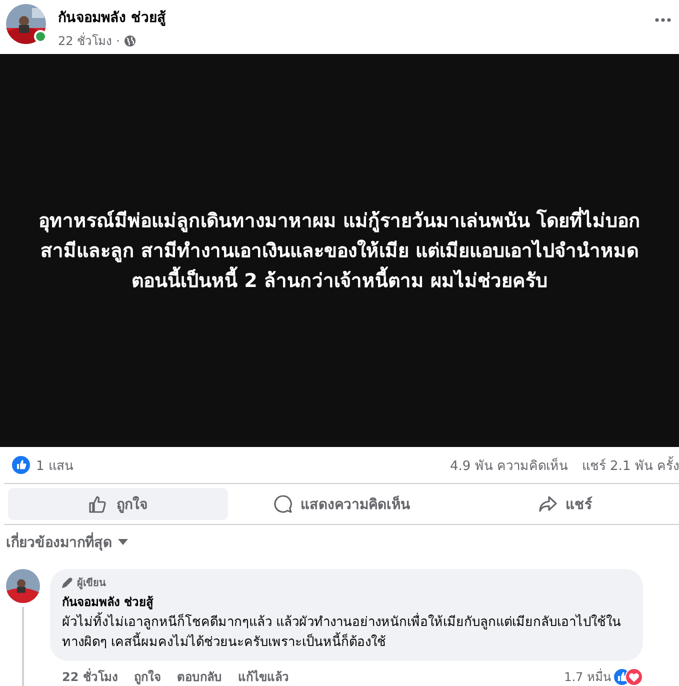 The image size is (679, 686). What do you see at coordinates (587, 676) in the screenshot?
I see `comment-reaction-count: 1.7 หมื่น` at bounding box center [587, 676].